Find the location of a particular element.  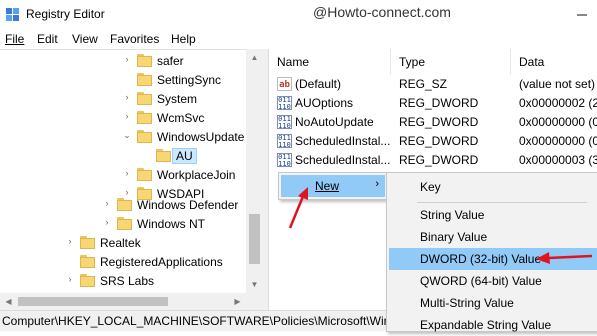

tree-item-label: AU is located at coordinates (184, 156).